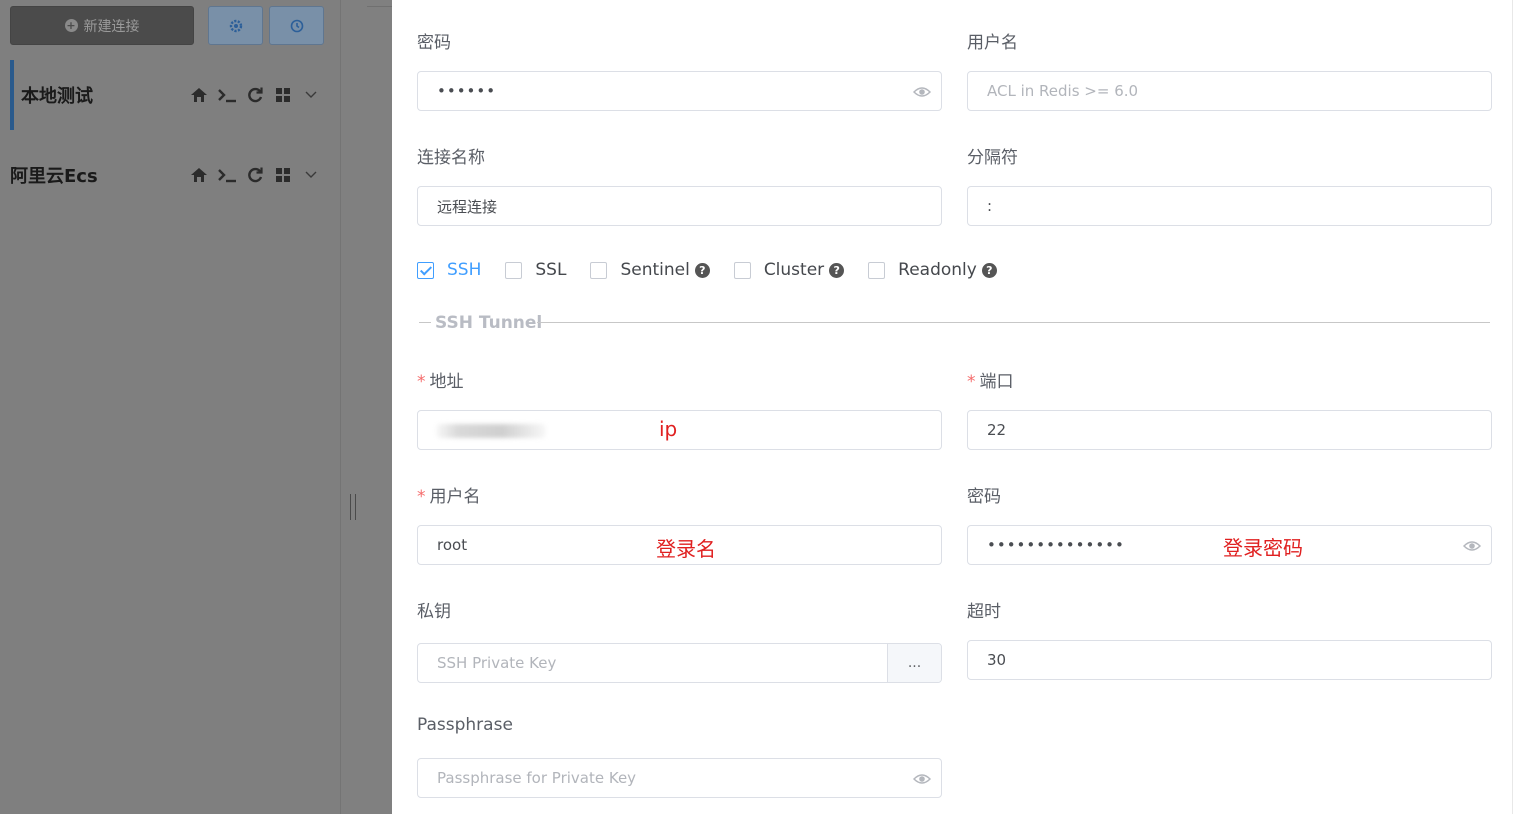  I want to click on ip-annotation: ip, so click(668, 429).